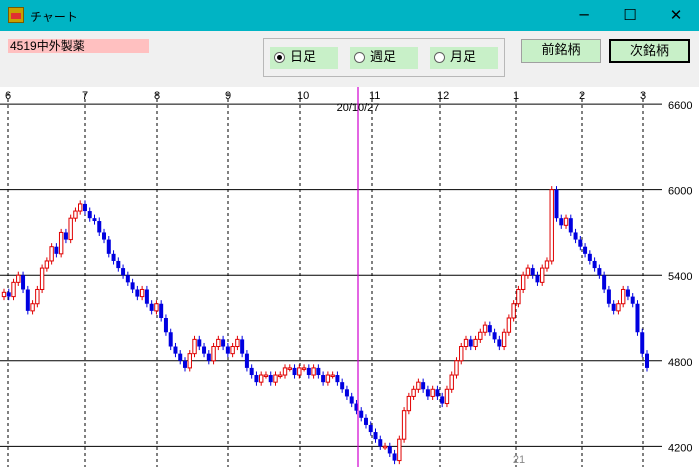 The width and height of the screenshot is (699, 467). What do you see at coordinates (157, 96) in the screenshot?
I see `month-label: 8` at bounding box center [157, 96].